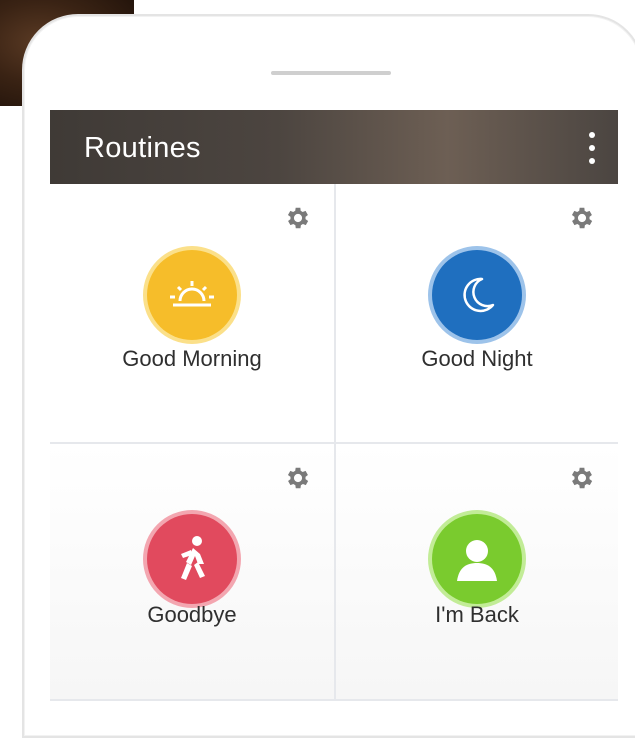 The height and width of the screenshot is (738, 635). Describe the element at coordinates (477, 358) in the screenshot. I see `routine-label: Good Night` at that location.